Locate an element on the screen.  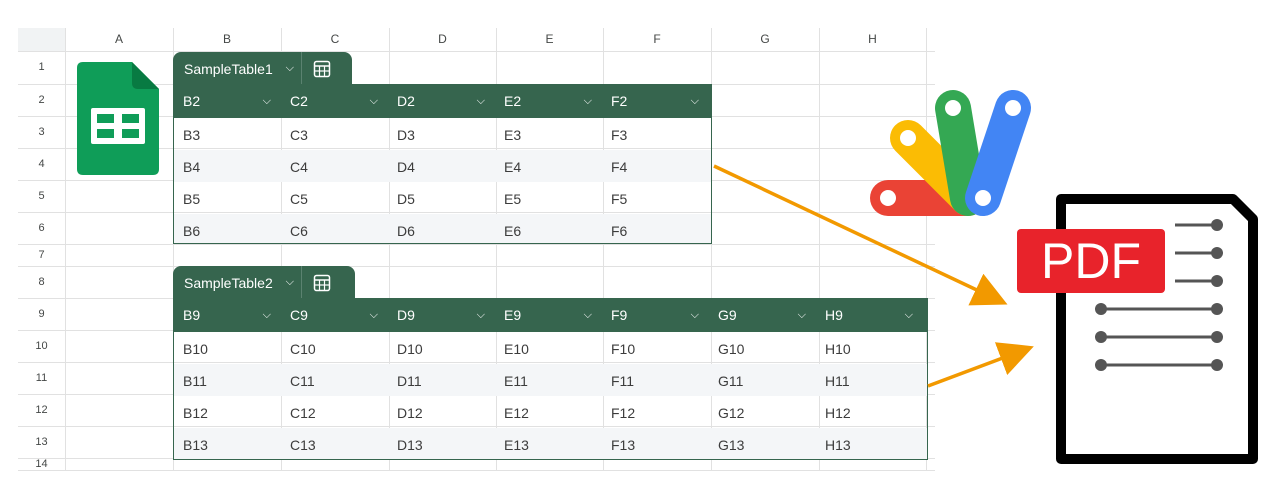
table-column-header: F9 ⌵ is located at coordinates (655, 315).